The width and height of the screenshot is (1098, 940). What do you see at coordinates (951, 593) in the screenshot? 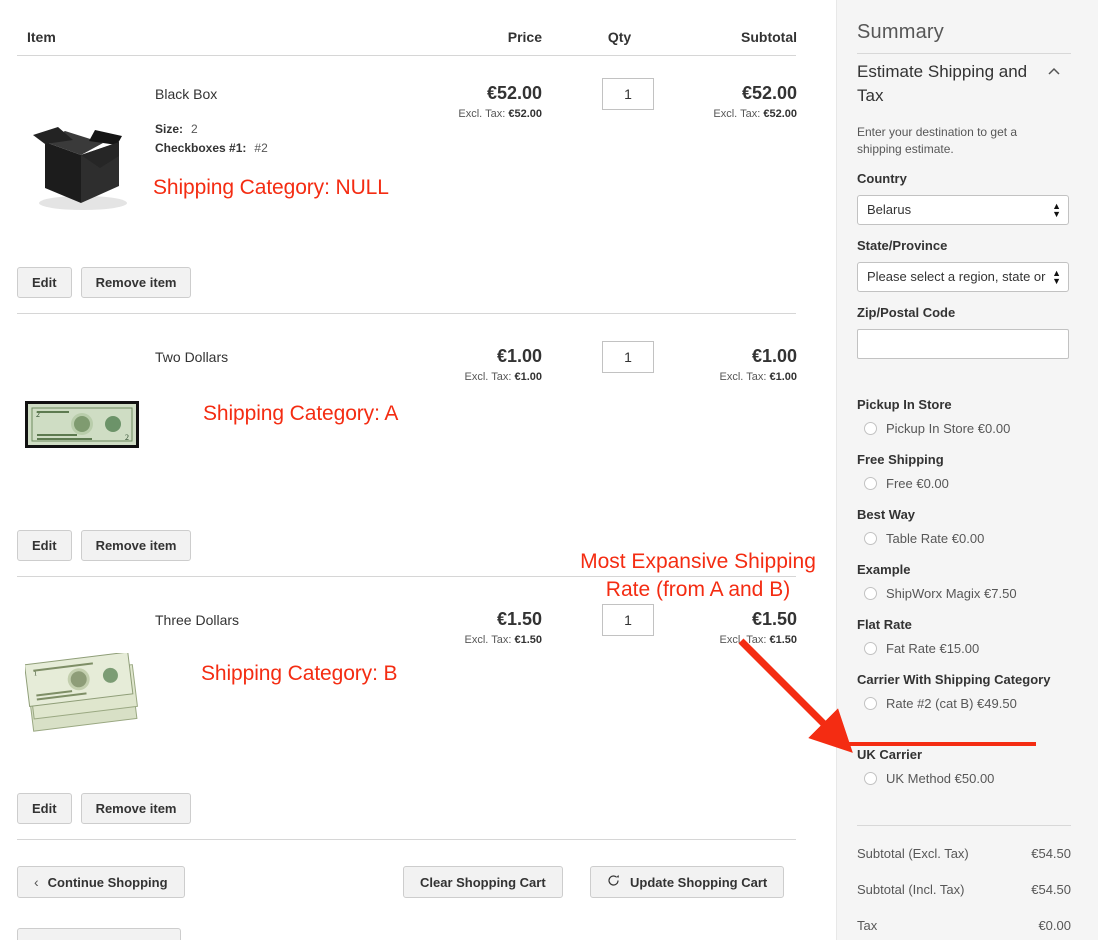
I see `shipping-option-label: ShipWorx Magix €7.50` at bounding box center [951, 593].